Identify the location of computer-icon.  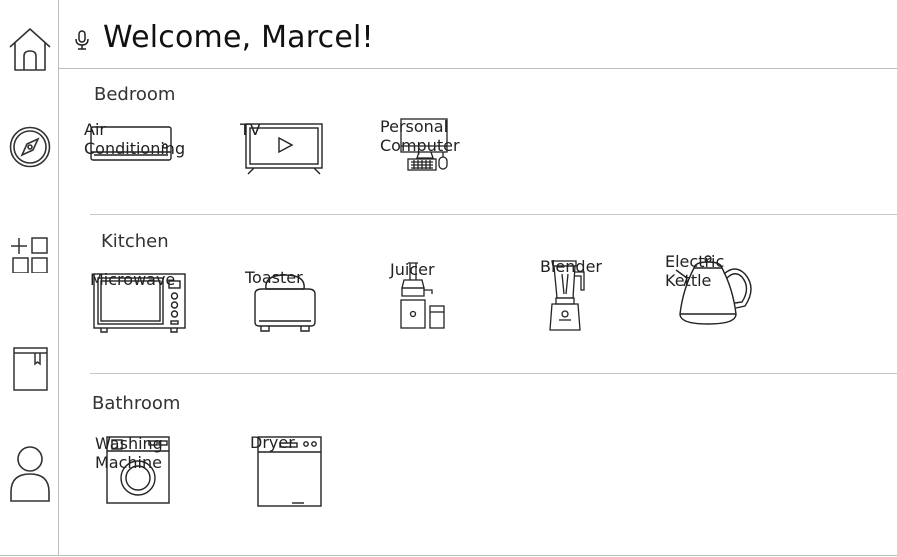
(424, 144).